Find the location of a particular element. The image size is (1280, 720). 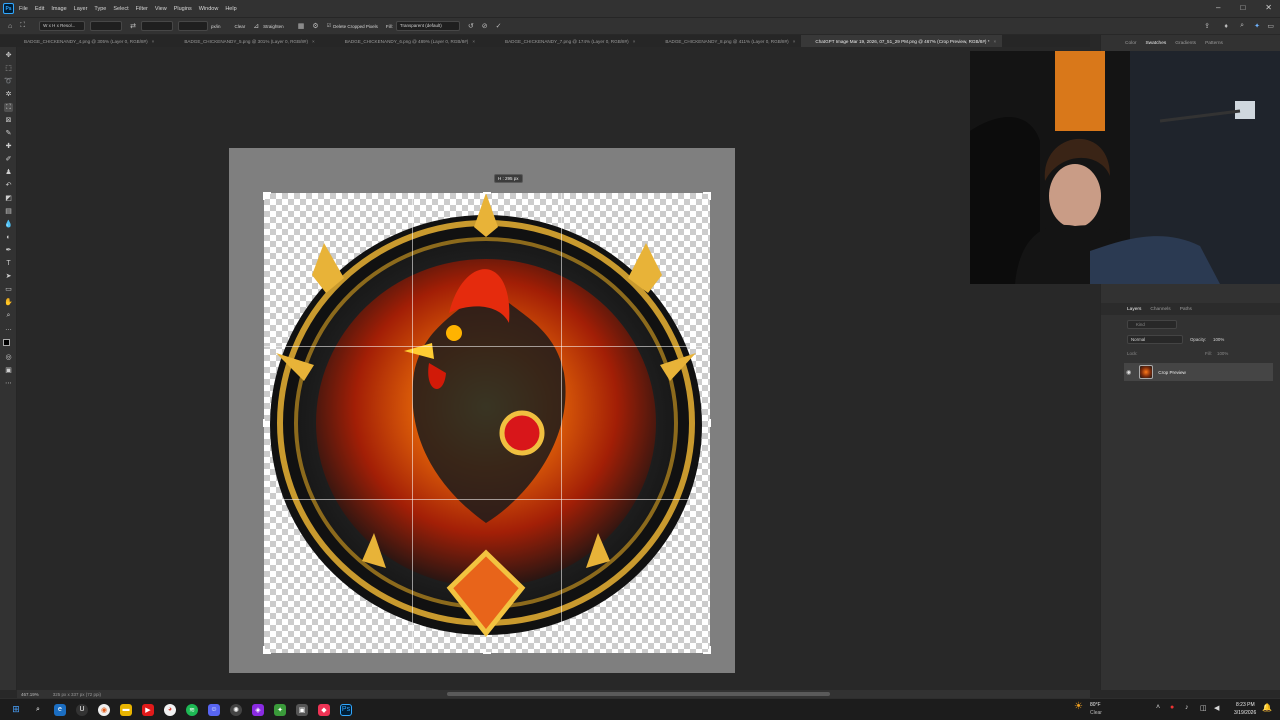

overlay-grid-icon: ▦ is located at coordinates (301, 26).